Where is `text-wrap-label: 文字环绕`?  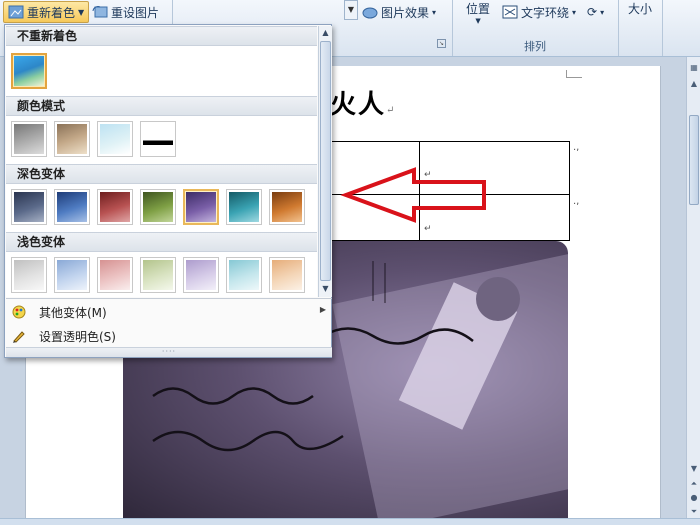
text-wrap-label: 文字环绕 is located at coordinates (545, 12).